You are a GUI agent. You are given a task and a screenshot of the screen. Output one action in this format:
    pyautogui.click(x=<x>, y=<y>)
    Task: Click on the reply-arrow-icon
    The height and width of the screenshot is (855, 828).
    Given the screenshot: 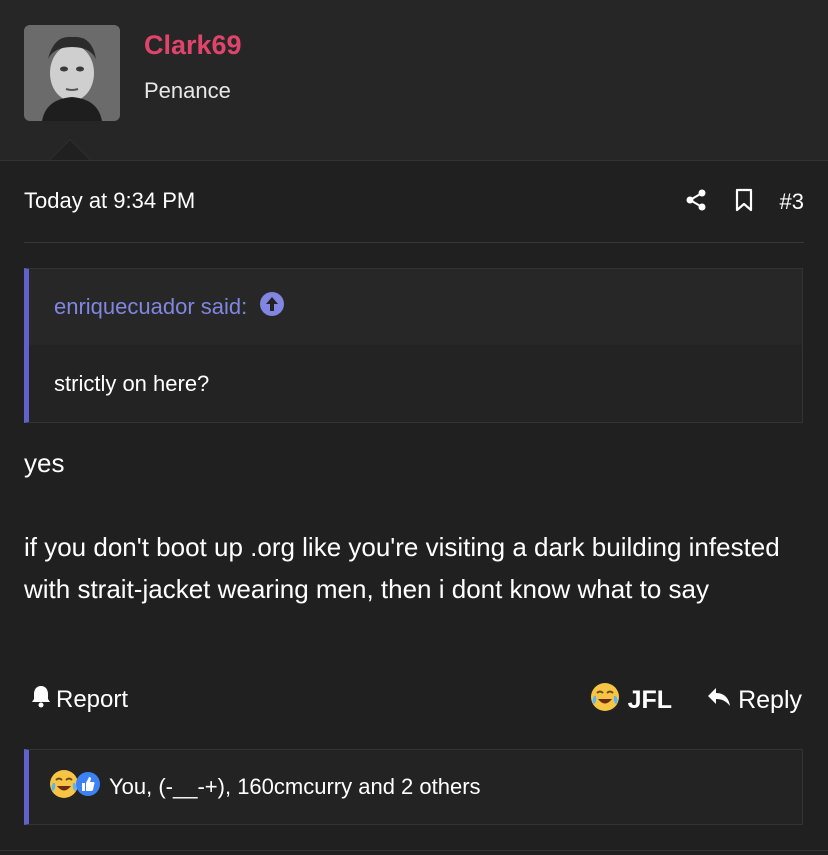 What is the action you would take?
    pyautogui.click(x=719, y=700)
    